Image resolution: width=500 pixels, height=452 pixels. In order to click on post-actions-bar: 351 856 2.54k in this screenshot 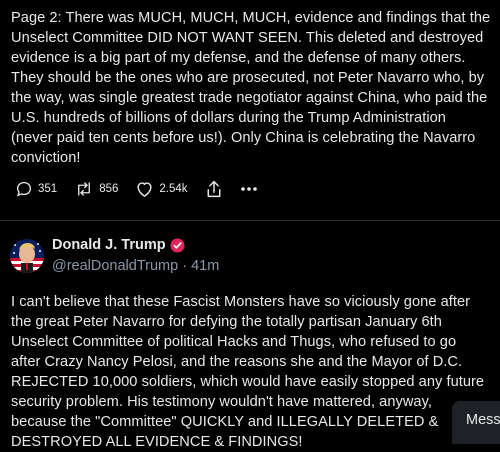, I will do `click(145, 189)`.